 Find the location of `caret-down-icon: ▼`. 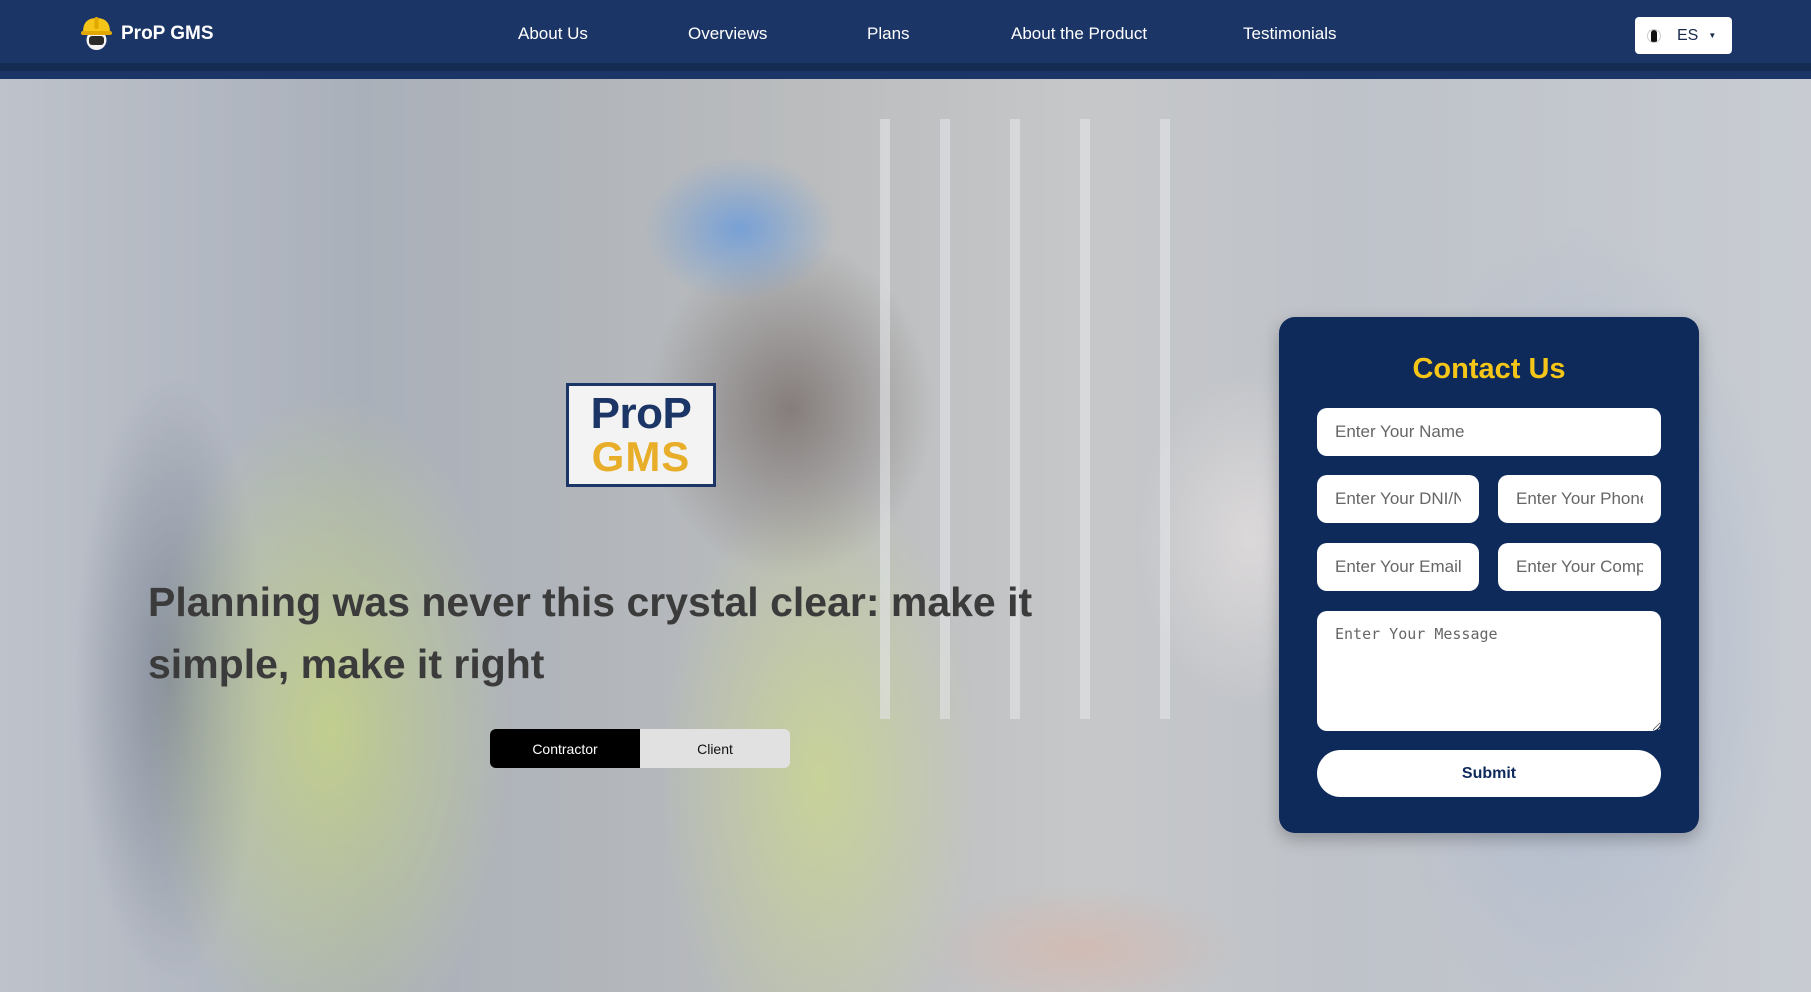

caret-down-icon: ▼ is located at coordinates (1712, 35).